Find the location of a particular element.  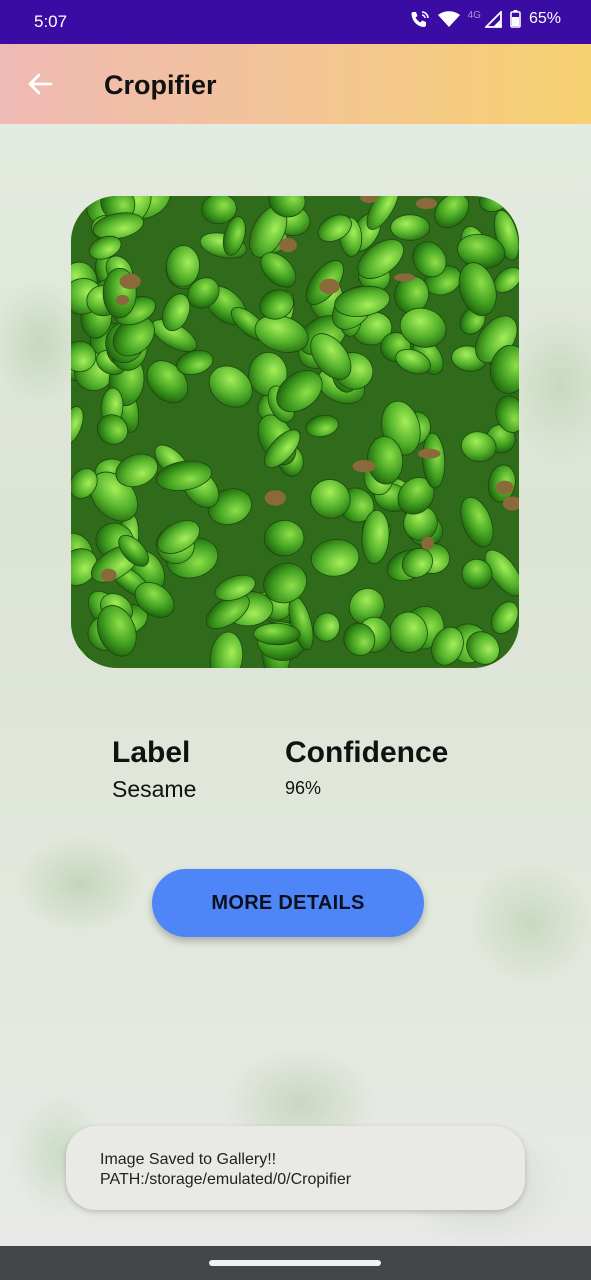

label-heading: Label is located at coordinates (151, 752).